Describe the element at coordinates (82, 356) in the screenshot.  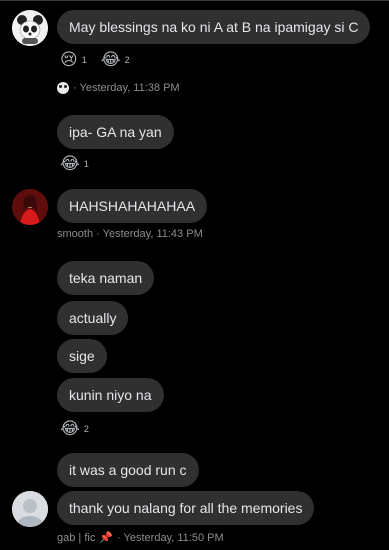
I see `message-bubble: sige` at that location.